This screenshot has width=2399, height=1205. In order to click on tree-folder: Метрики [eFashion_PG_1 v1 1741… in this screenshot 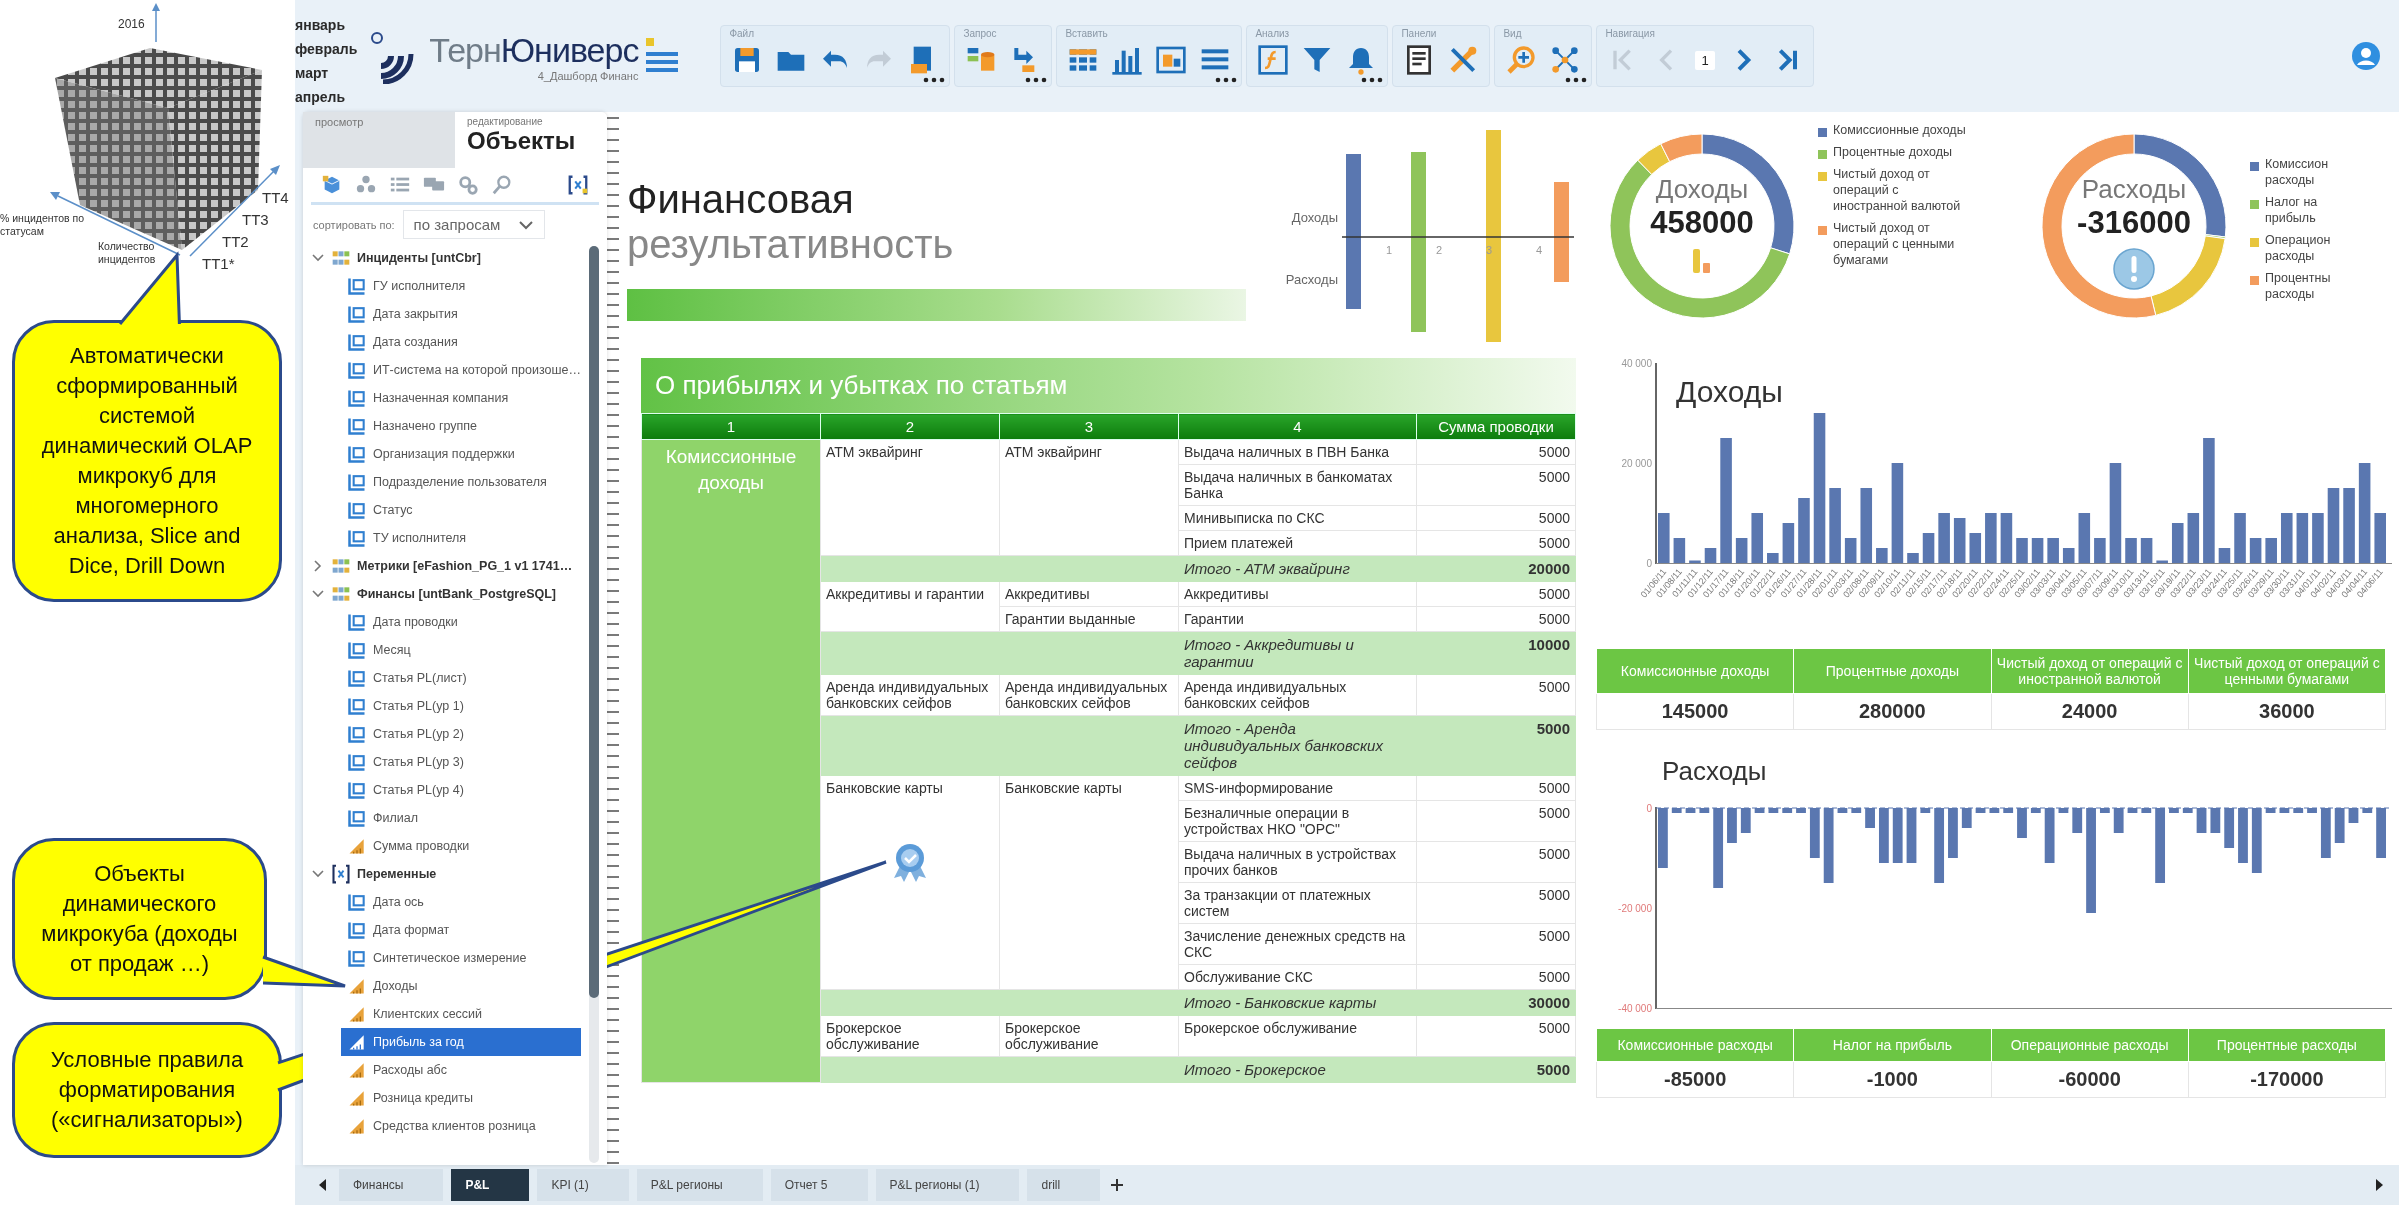, I will do `click(446, 566)`.